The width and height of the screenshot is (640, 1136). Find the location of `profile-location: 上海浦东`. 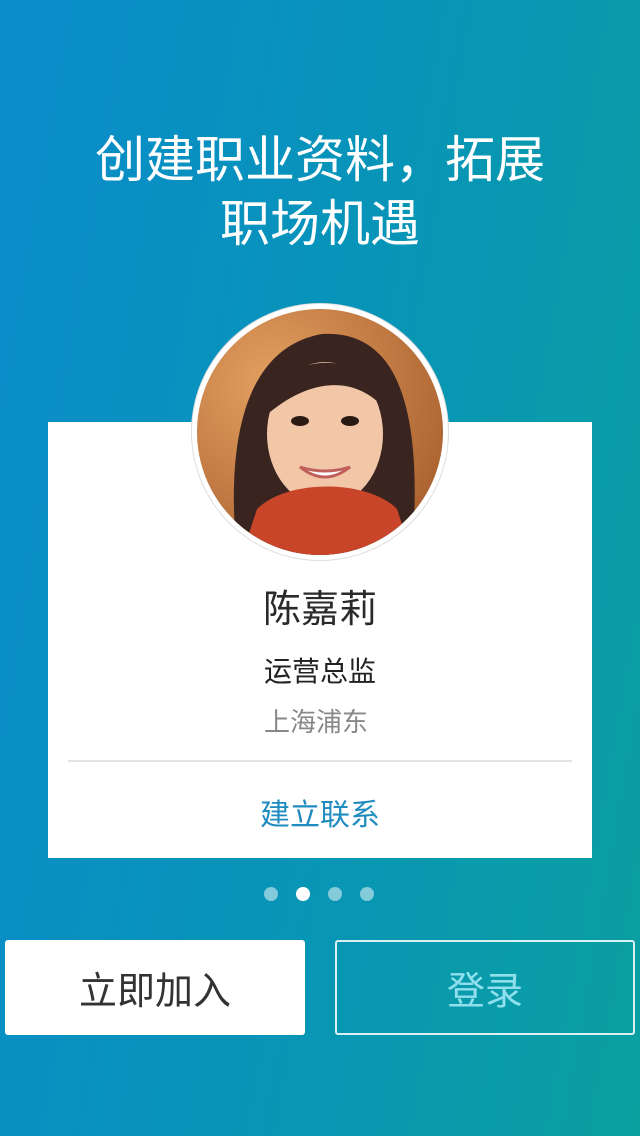

profile-location: 上海浦东 is located at coordinates (316, 723).